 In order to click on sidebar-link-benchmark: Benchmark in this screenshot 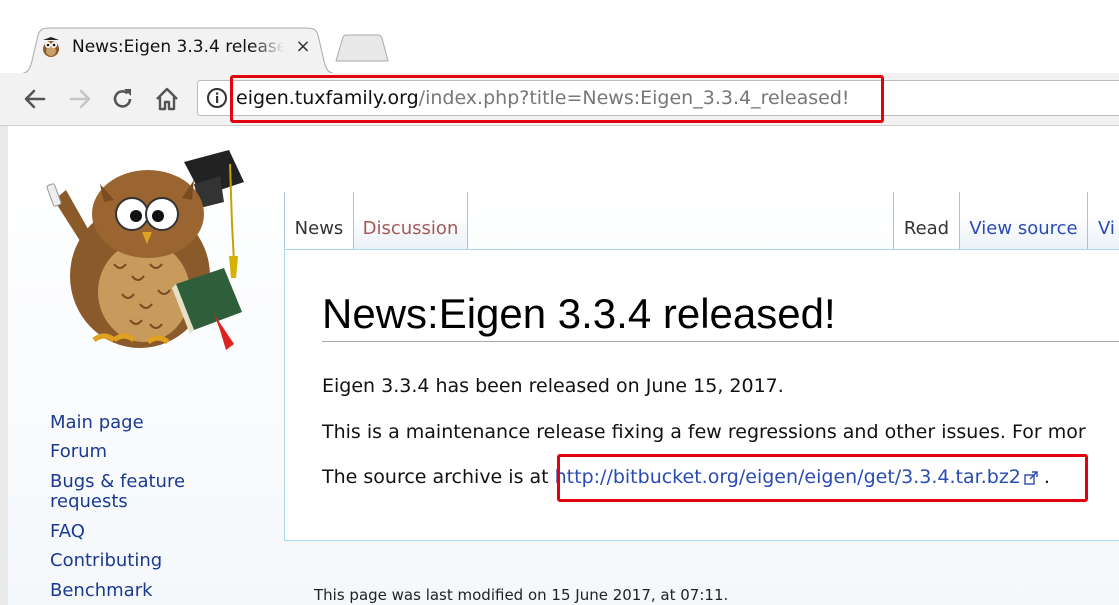, I will do `click(101, 591)`.